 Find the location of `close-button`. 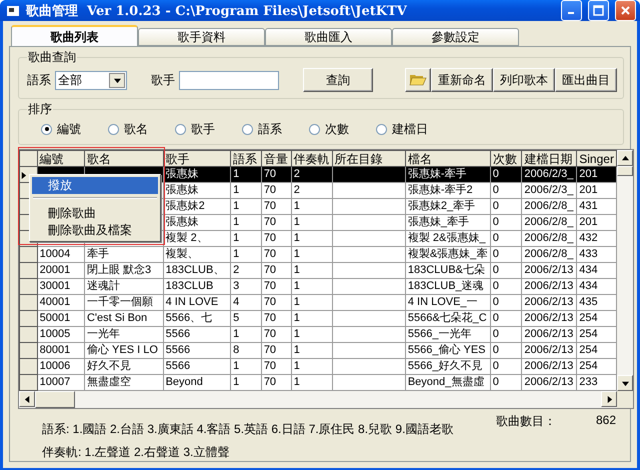

close-button is located at coordinates (625, 10).